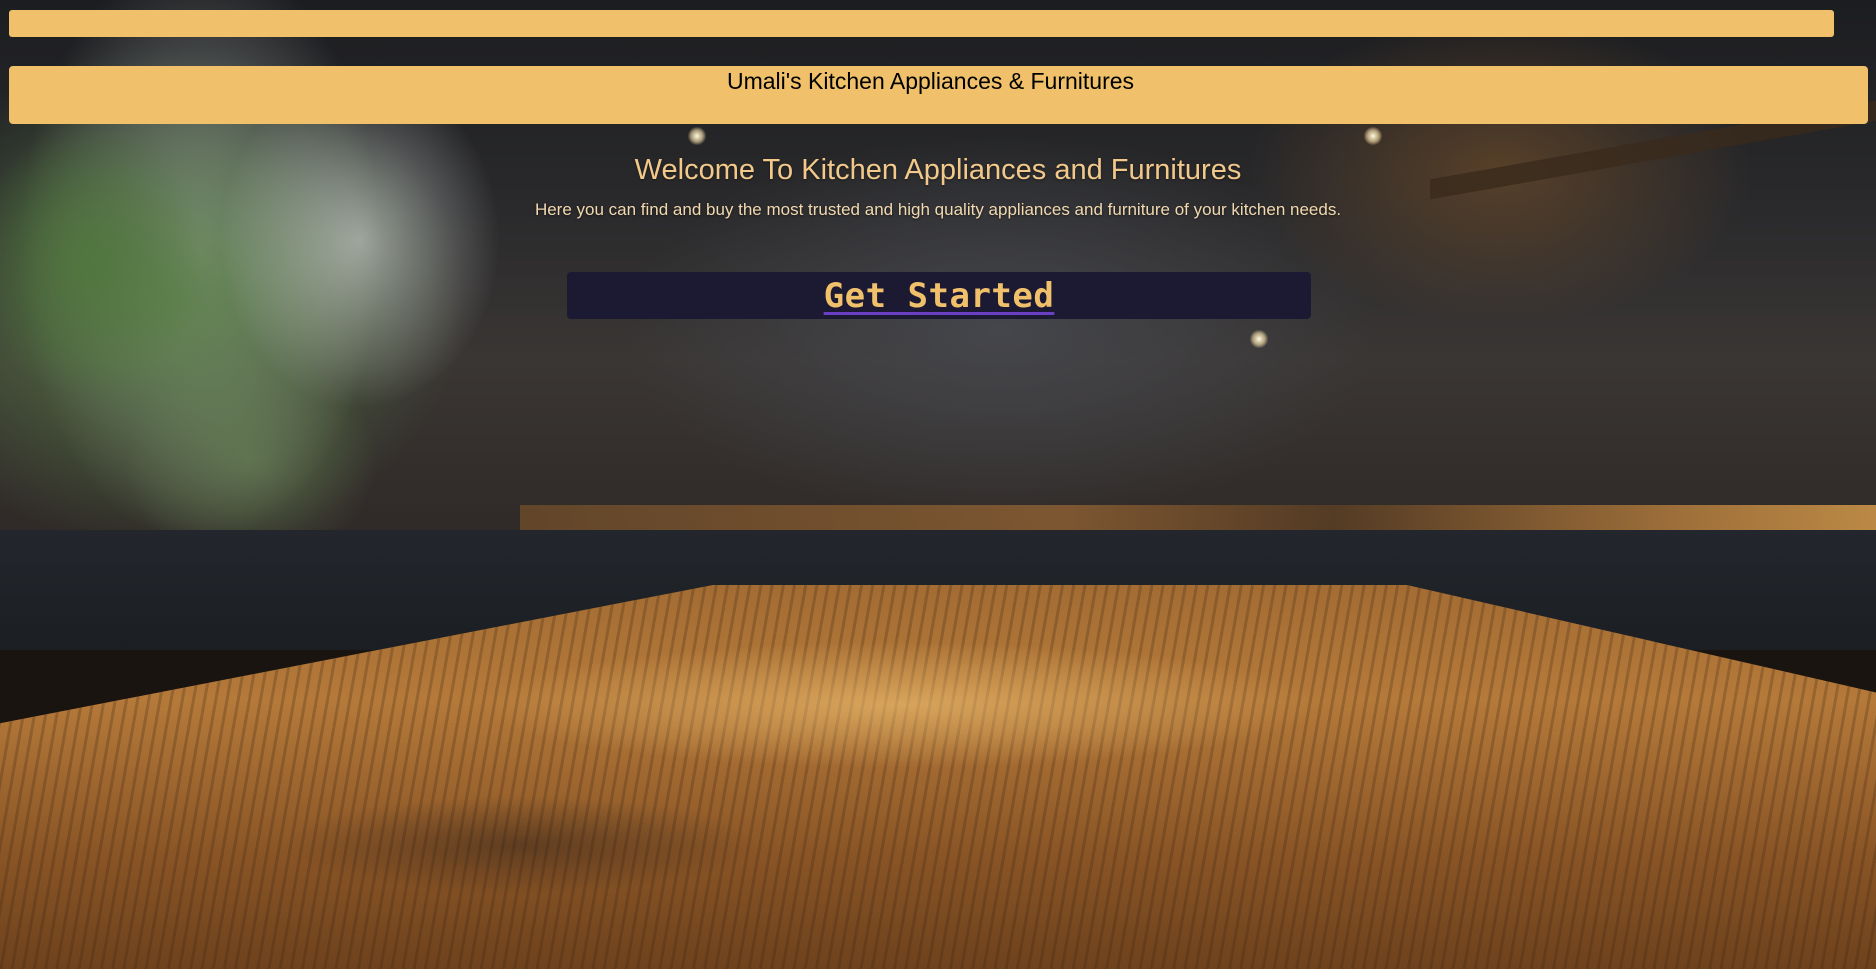 The height and width of the screenshot is (969, 1876). I want to click on get-started-label: Get Started, so click(939, 296).